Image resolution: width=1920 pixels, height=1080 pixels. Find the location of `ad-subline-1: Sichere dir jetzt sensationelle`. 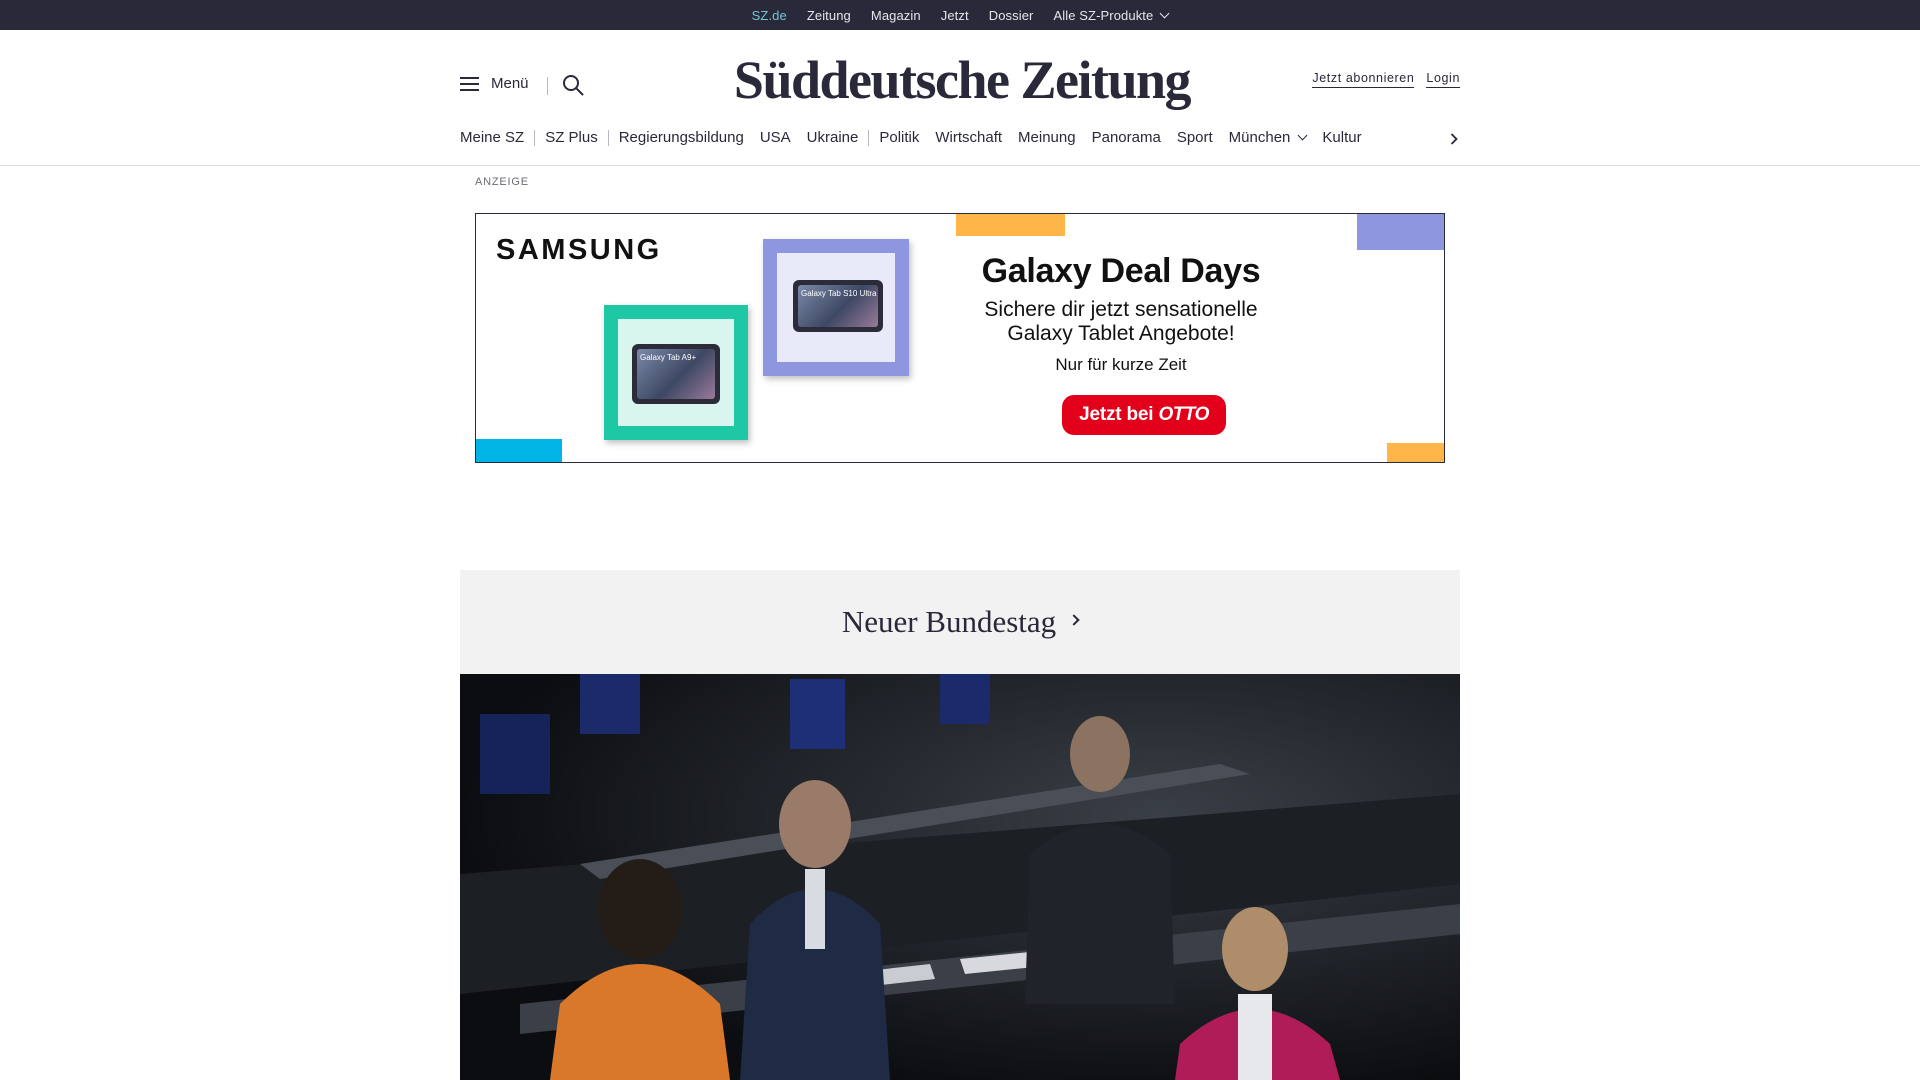

ad-subline-1: Sichere dir jetzt sensationelle is located at coordinates (1121, 309).